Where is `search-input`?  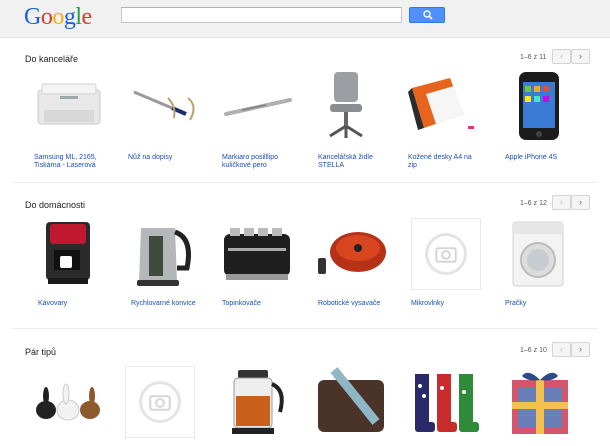 search-input is located at coordinates (261, 15).